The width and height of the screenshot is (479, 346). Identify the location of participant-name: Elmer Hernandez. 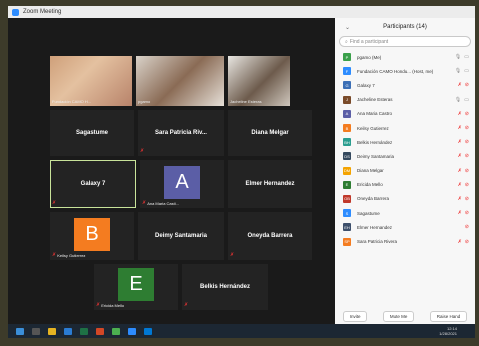
(375, 227).